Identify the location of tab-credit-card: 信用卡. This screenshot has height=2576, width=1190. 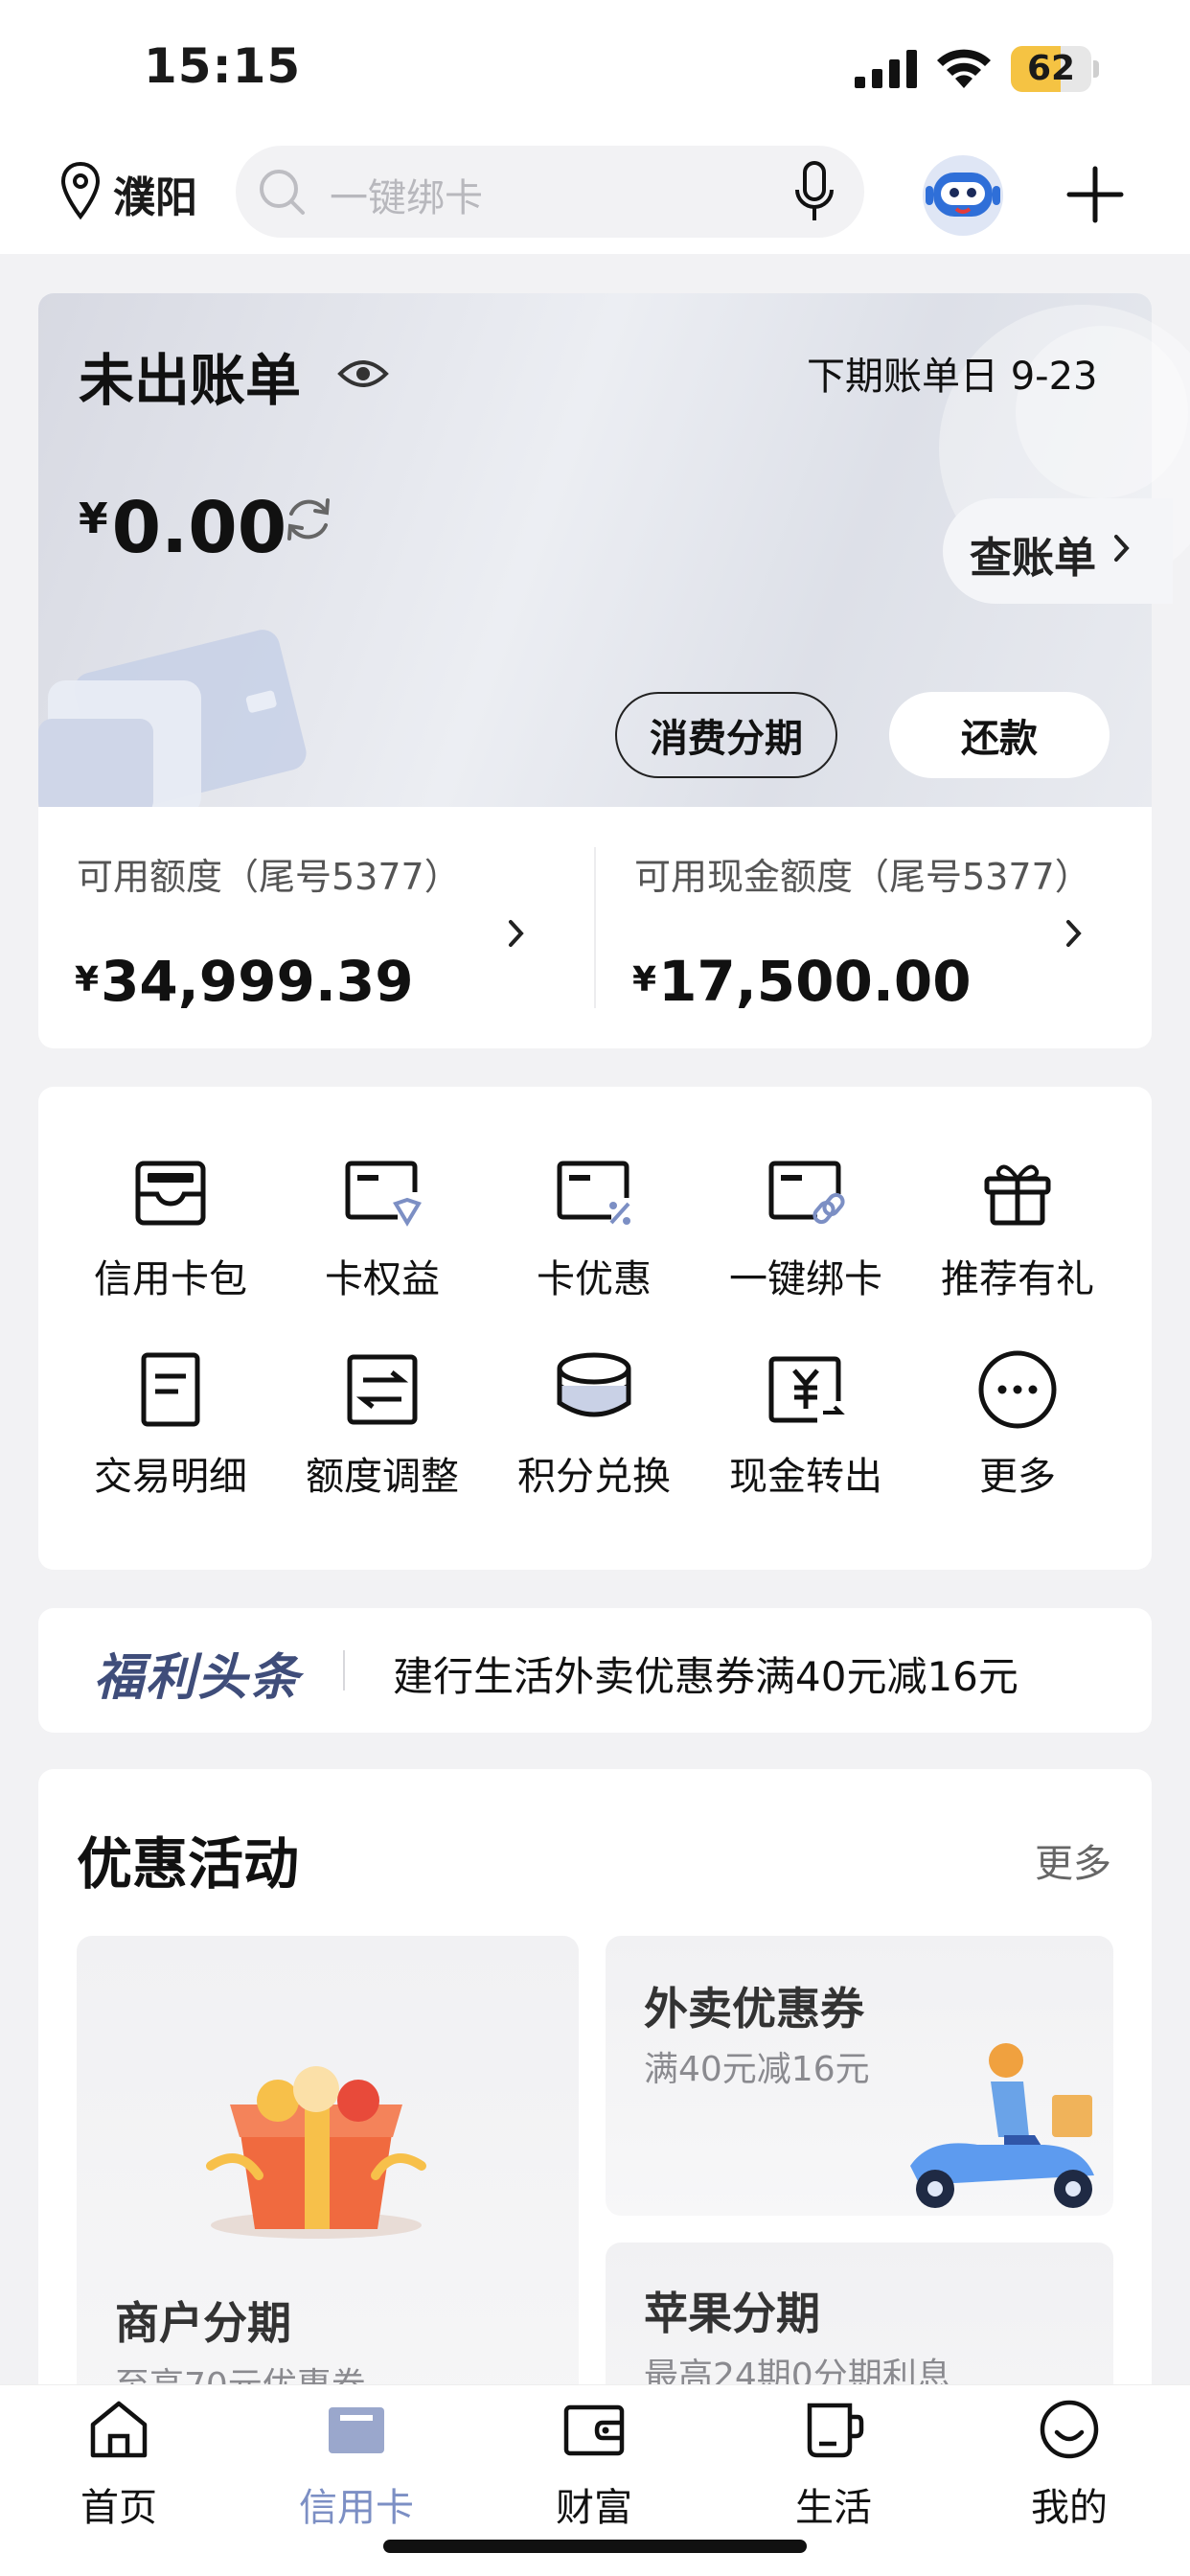
(357, 2464).